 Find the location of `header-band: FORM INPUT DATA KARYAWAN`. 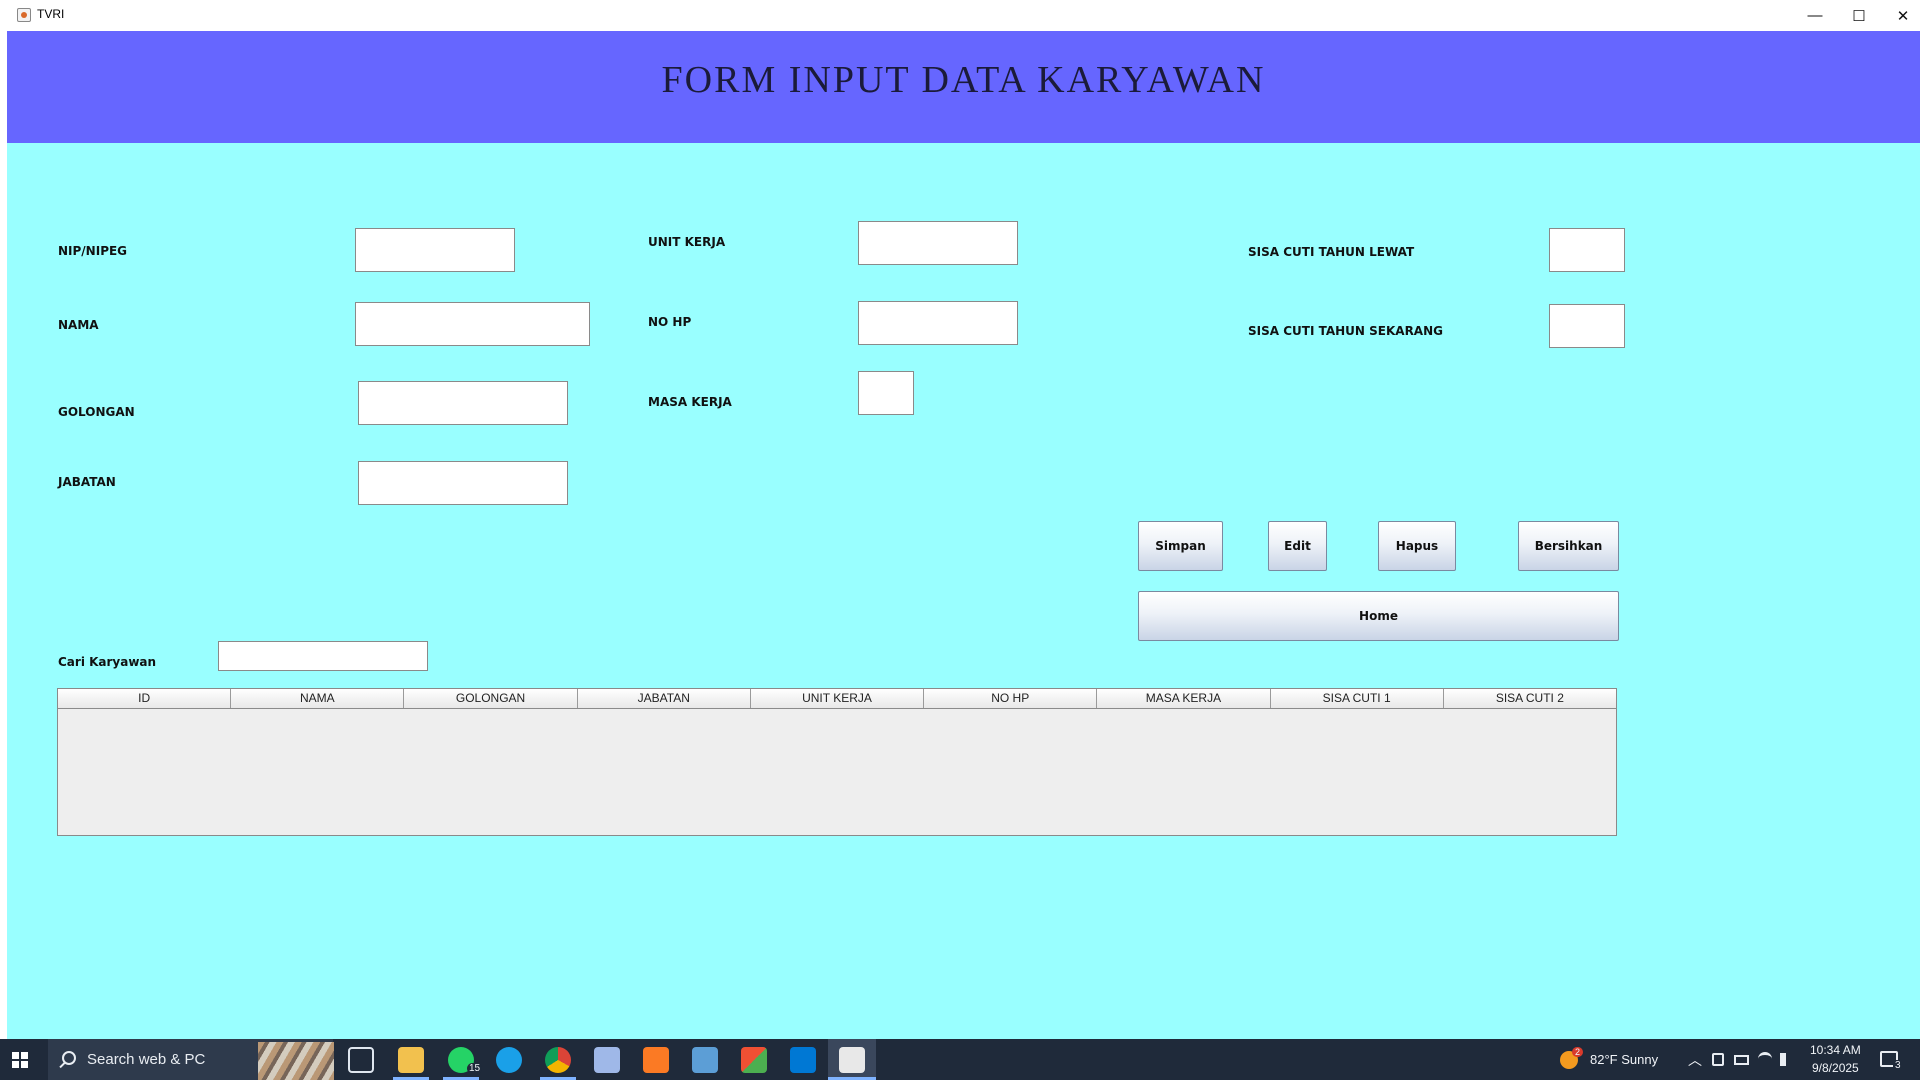

header-band: FORM INPUT DATA KARYAWAN is located at coordinates (963, 87).